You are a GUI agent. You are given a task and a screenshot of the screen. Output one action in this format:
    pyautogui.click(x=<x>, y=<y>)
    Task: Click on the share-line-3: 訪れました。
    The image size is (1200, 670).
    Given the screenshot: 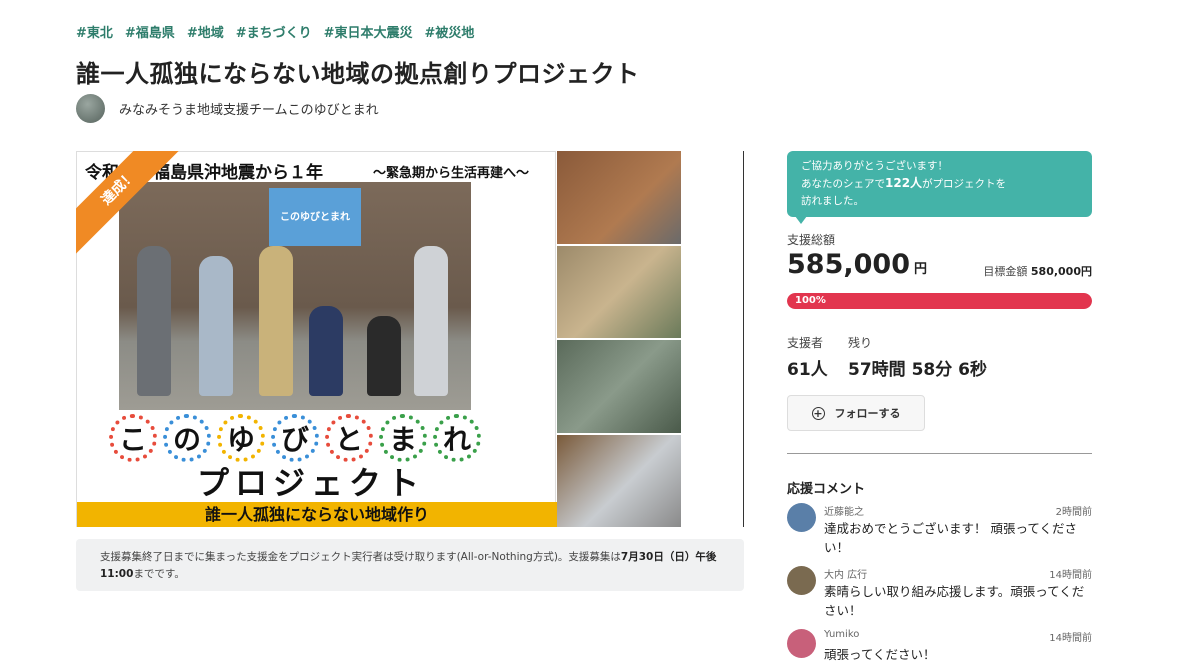 What is the action you would take?
    pyautogui.click(x=832, y=201)
    